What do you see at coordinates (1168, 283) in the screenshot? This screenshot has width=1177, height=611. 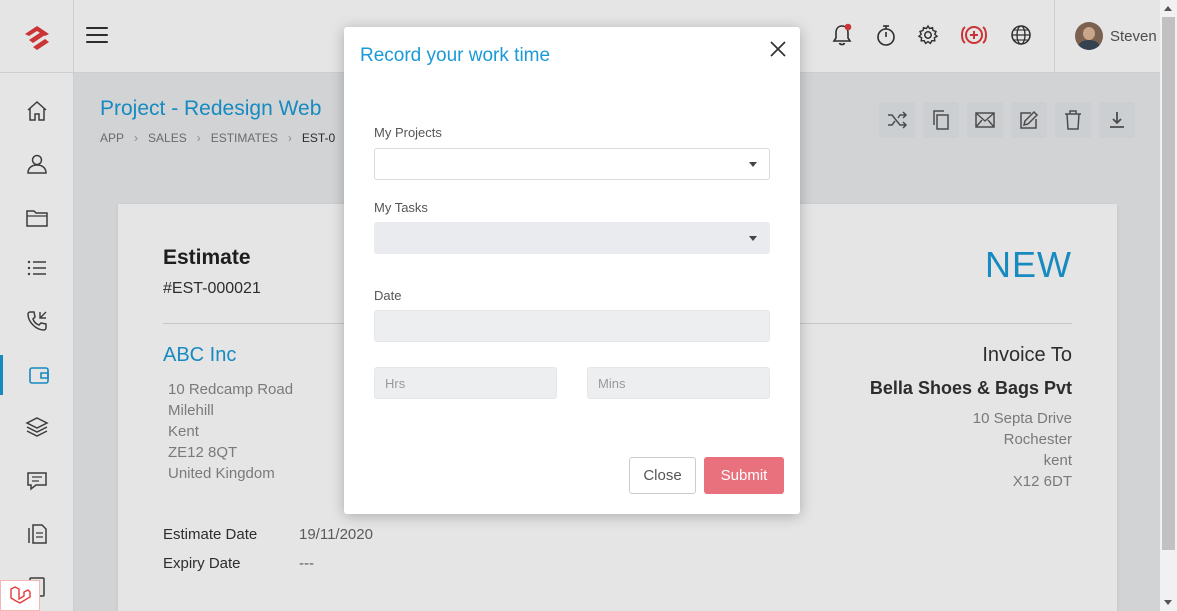 I see `scrollbar-thumb` at bounding box center [1168, 283].